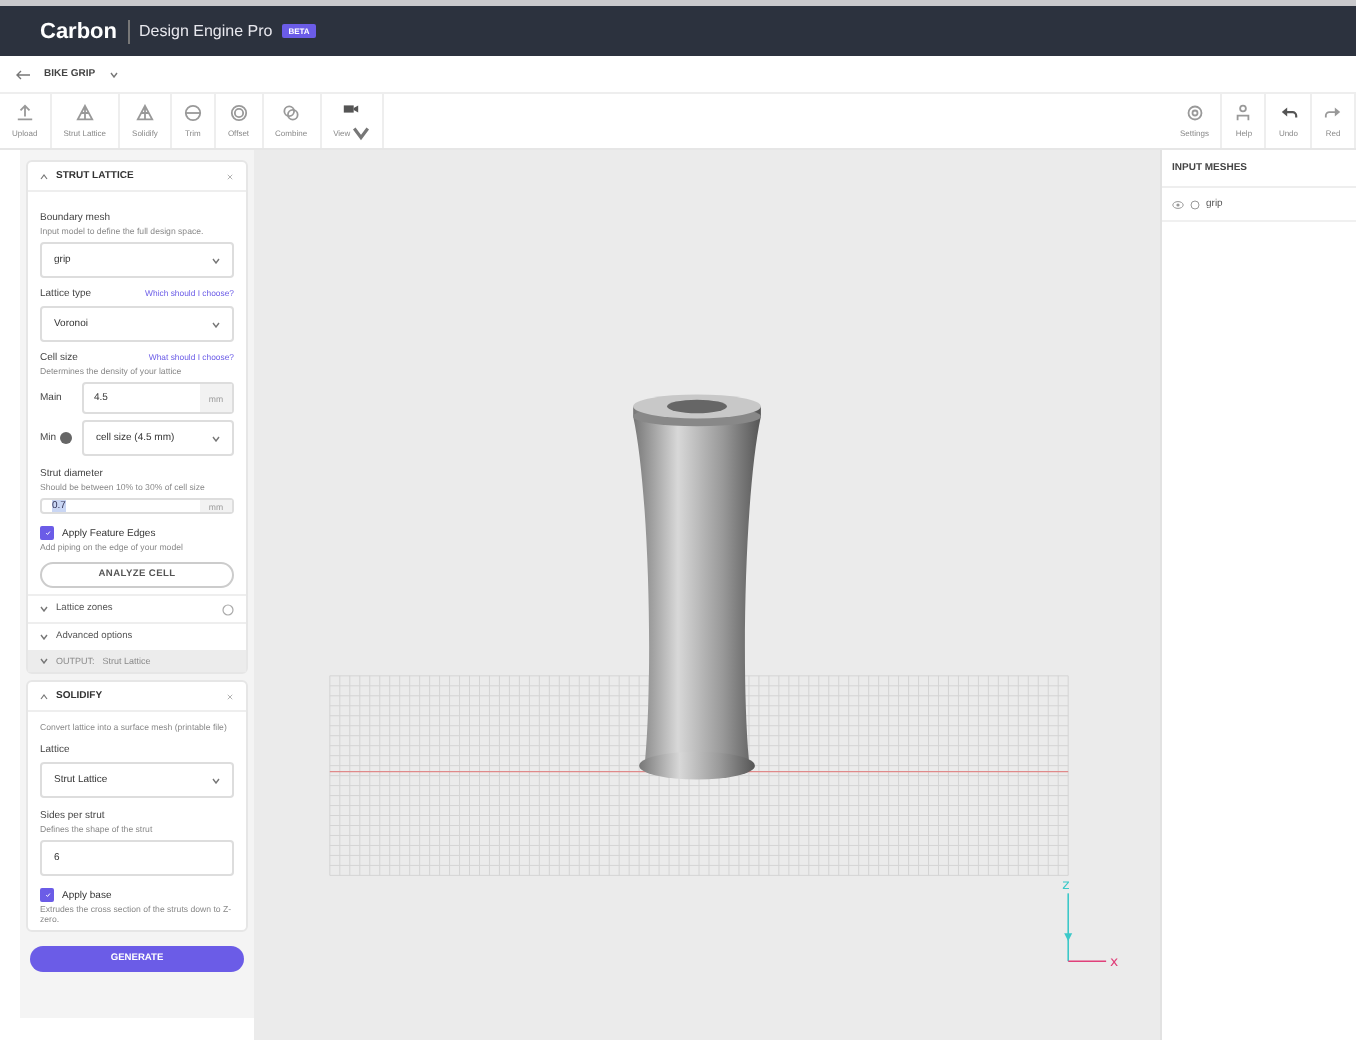 The width and height of the screenshot is (1356, 1040). Describe the element at coordinates (192, 113) in the screenshot. I see `circle-icon` at that location.